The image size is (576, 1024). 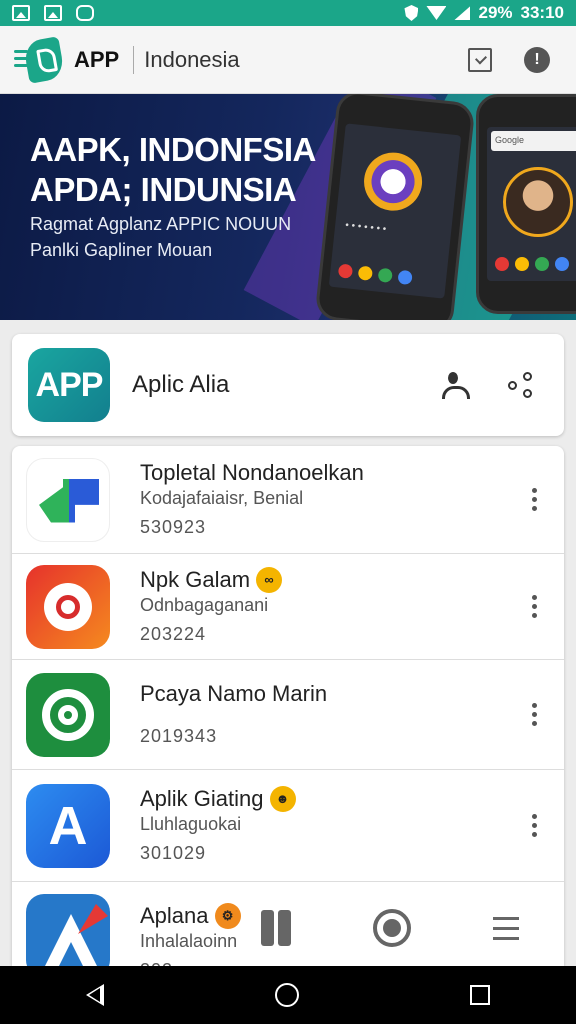 I want to click on phone-illustration: • • • • • • •, so click(x=395, y=207).